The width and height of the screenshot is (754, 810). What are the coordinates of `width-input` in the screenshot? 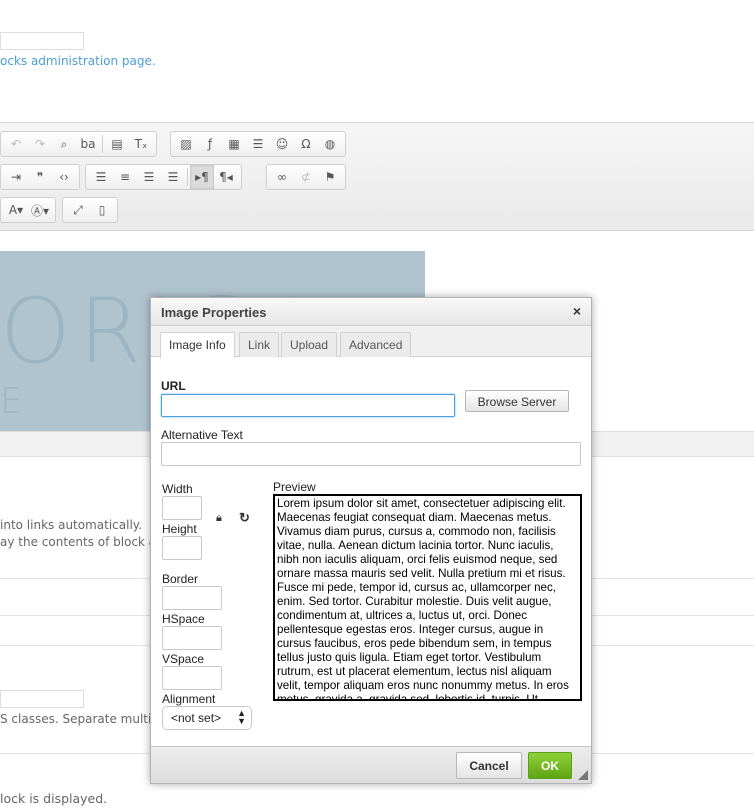 It's located at (182, 508).